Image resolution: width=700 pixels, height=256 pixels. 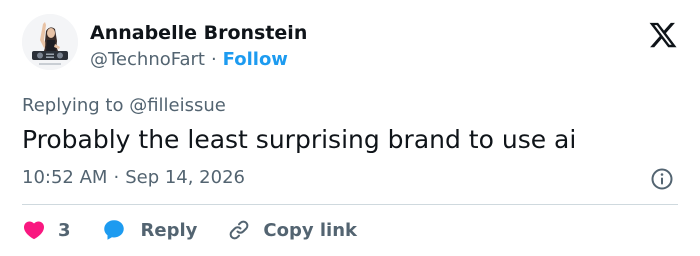 What do you see at coordinates (169, 230) in the screenshot?
I see `reply-label: Reply` at bounding box center [169, 230].